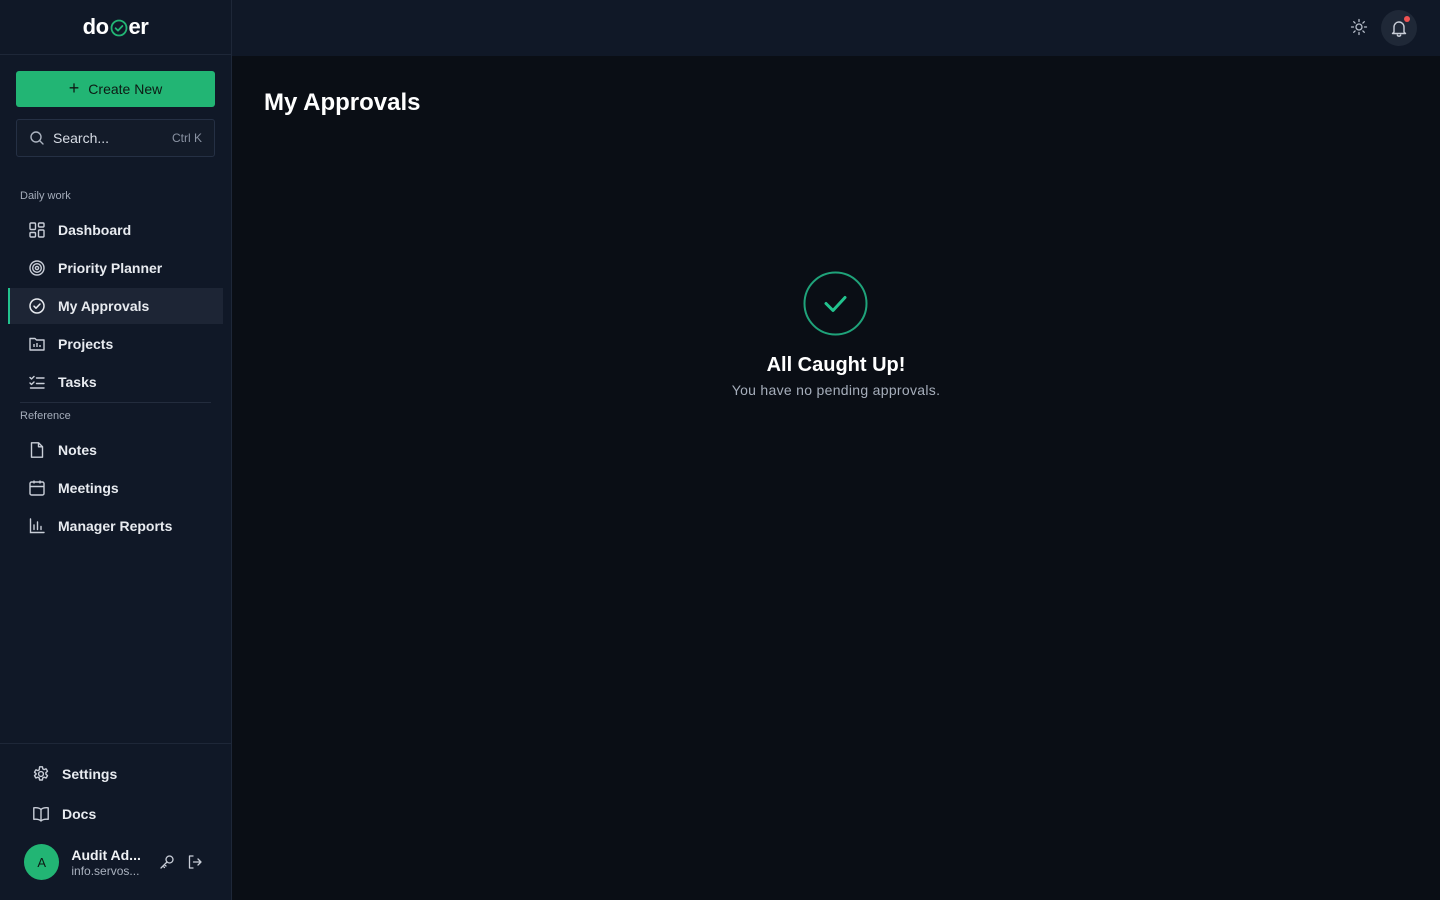 This screenshot has width=1440, height=900. I want to click on sun-icon, so click(1359, 27).